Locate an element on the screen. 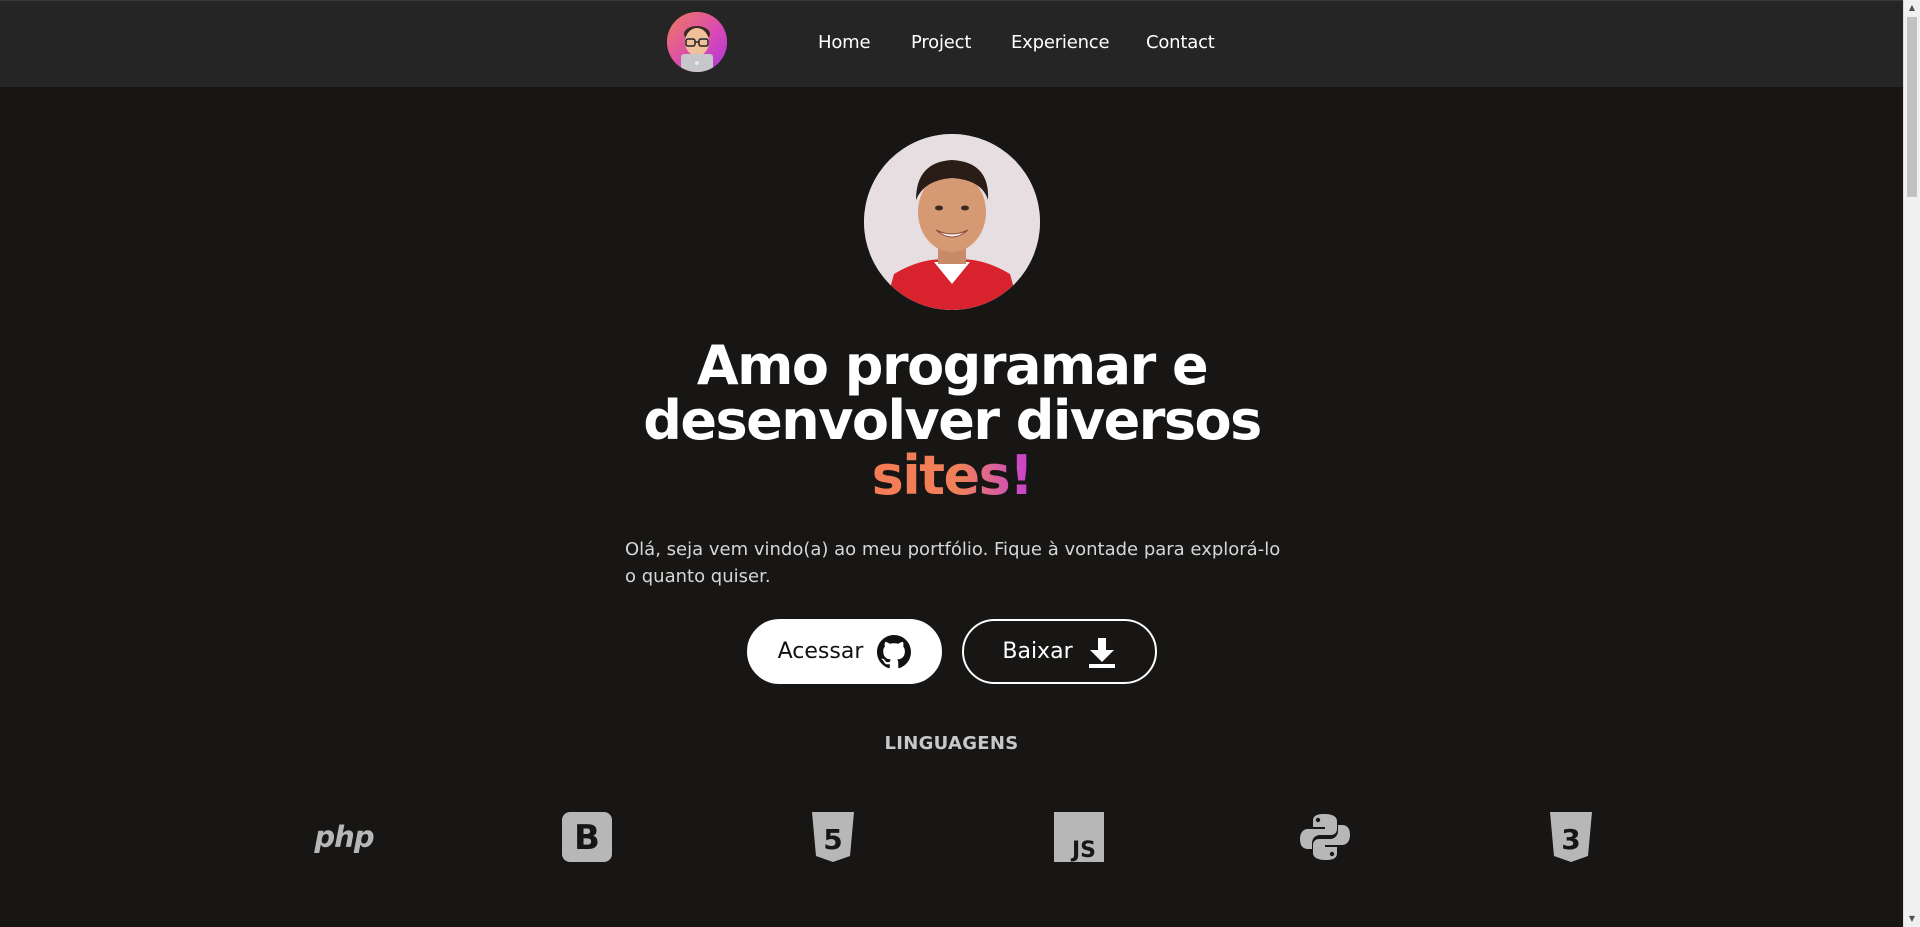  php-label: php is located at coordinates (344, 837).